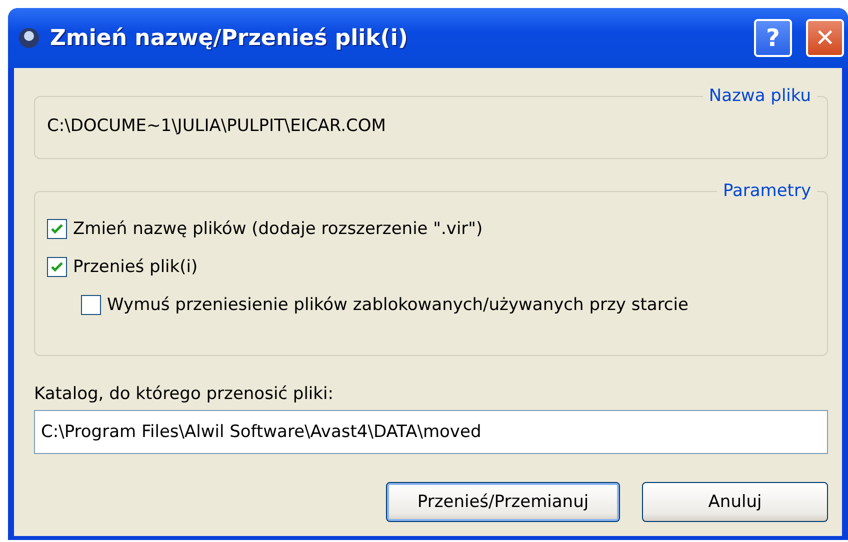 This screenshot has height=542, width=848. Describe the element at coordinates (397, 305) in the screenshot. I see `checkbox-label: Wymuś przeniesienie plików zablokowanych/używanych przy starcie` at that location.